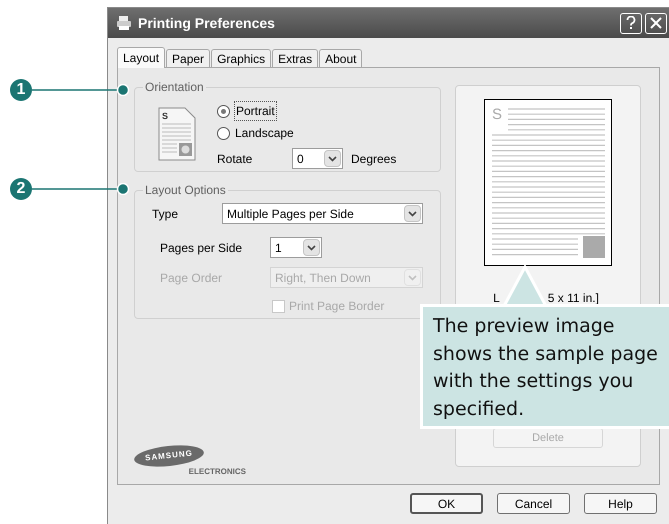 The image size is (669, 524). Describe the element at coordinates (295, 58) in the screenshot. I see `tab: Extras` at that location.